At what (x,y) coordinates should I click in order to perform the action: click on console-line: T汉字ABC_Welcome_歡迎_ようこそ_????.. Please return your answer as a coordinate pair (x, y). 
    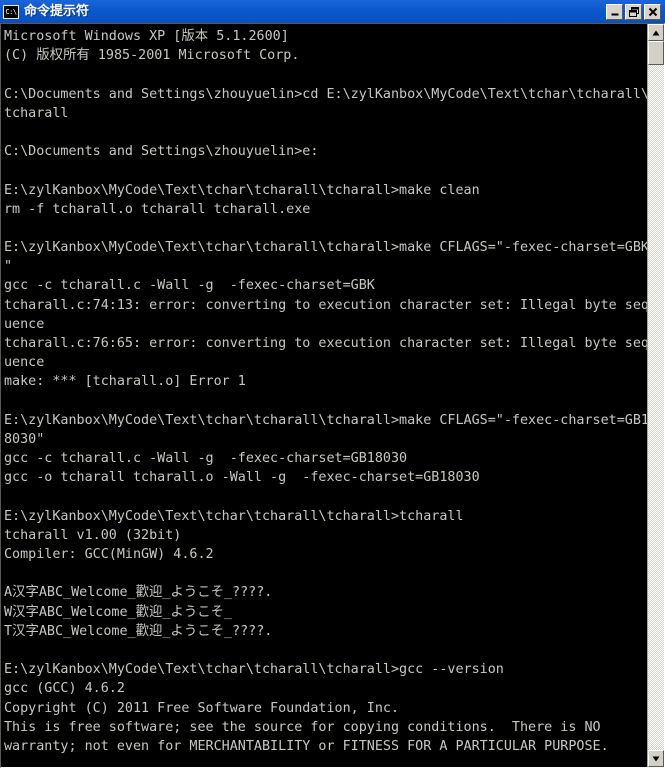
    Looking at the image, I should click on (138, 631).